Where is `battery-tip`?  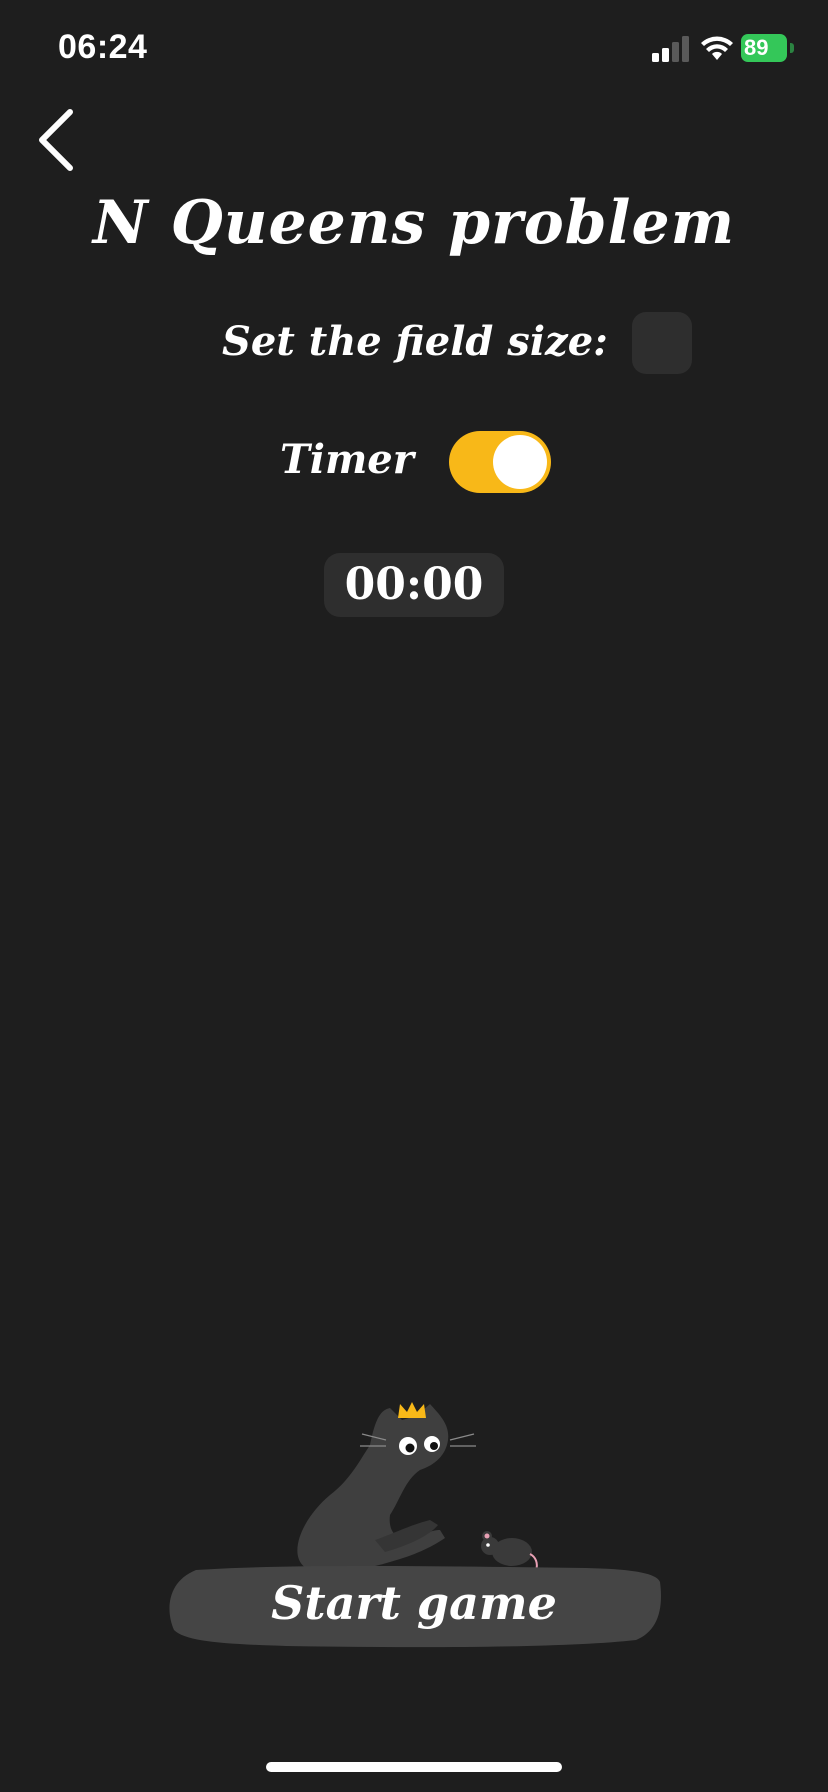
battery-tip is located at coordinates (792, 48).